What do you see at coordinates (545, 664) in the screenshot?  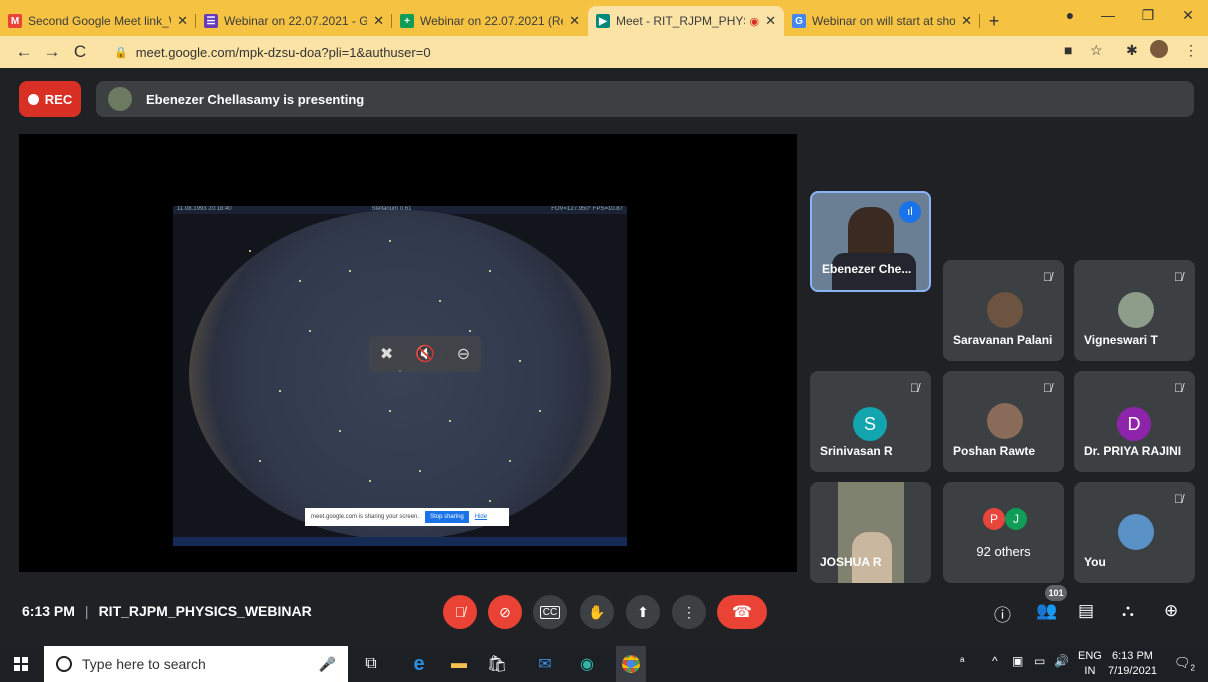 I see `mail-icon: ✉` at bounding box center [545, 664].